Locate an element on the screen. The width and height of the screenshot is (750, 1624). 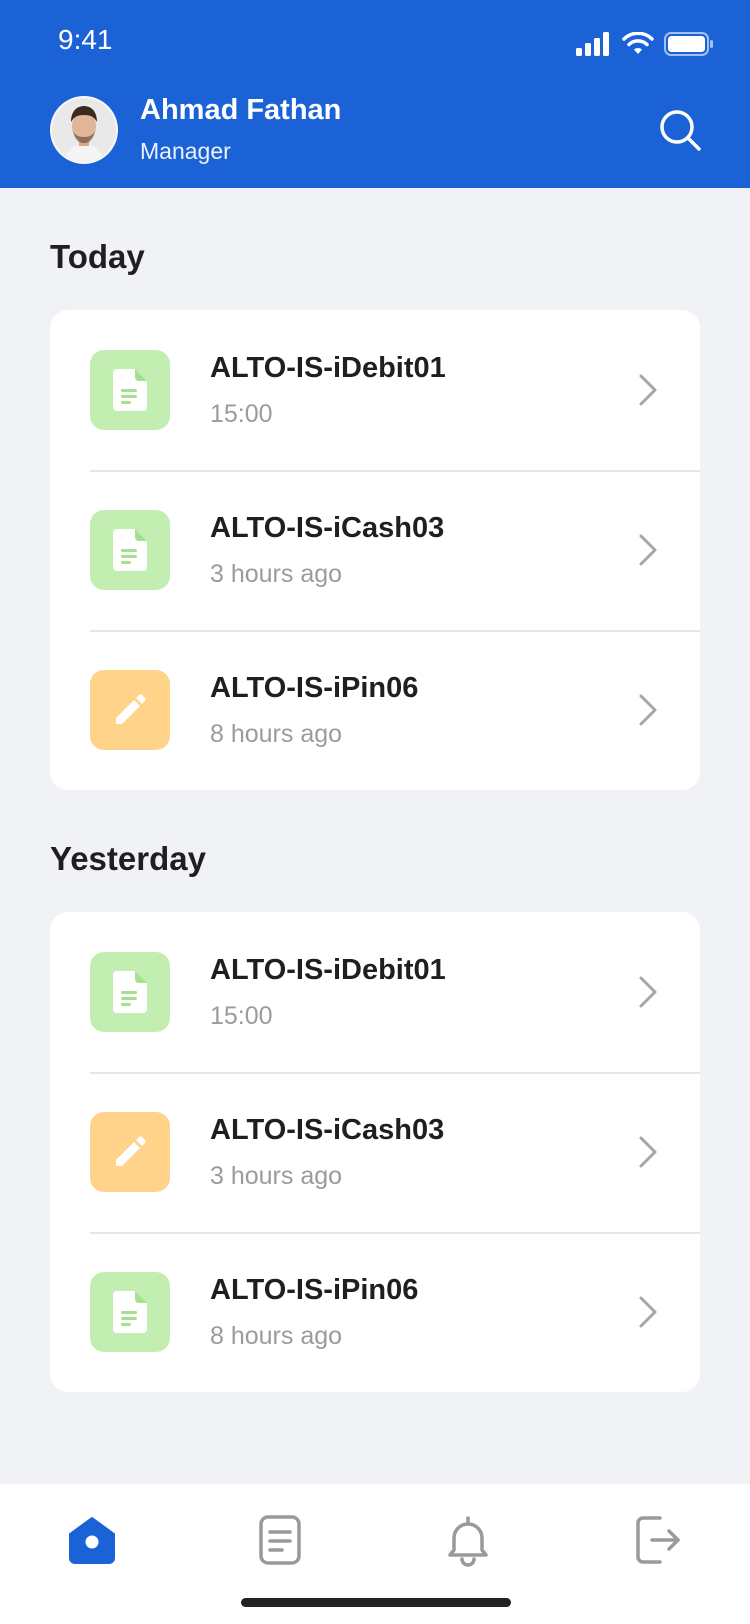
signal-icon is located at coordinates (592, 44).